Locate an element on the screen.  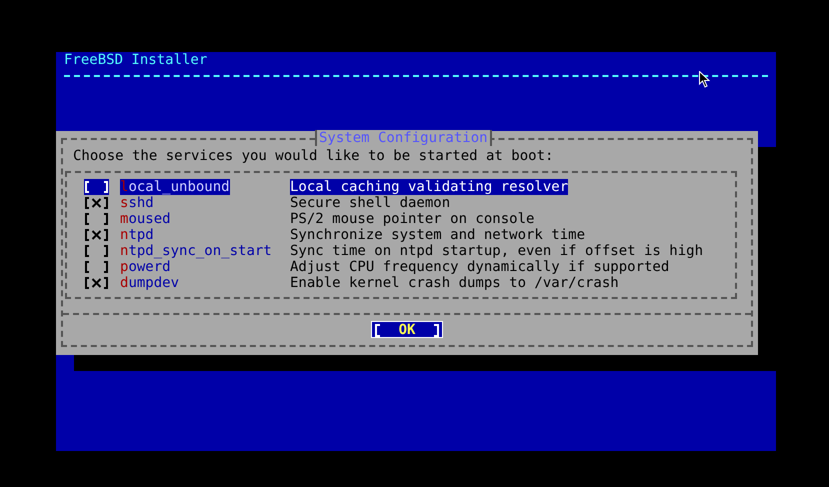
service-name: dumpdev is located at coordinates (150, 283).